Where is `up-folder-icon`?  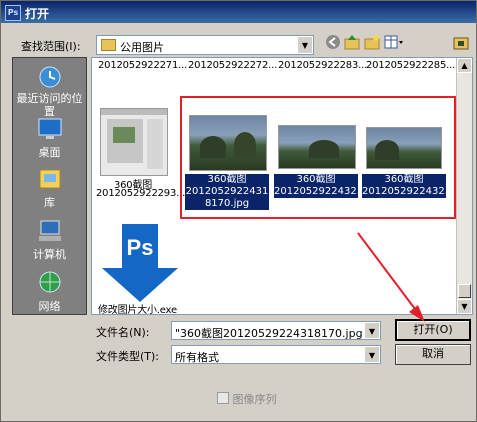
up-folder-icon is located at coordinates (352, 43).